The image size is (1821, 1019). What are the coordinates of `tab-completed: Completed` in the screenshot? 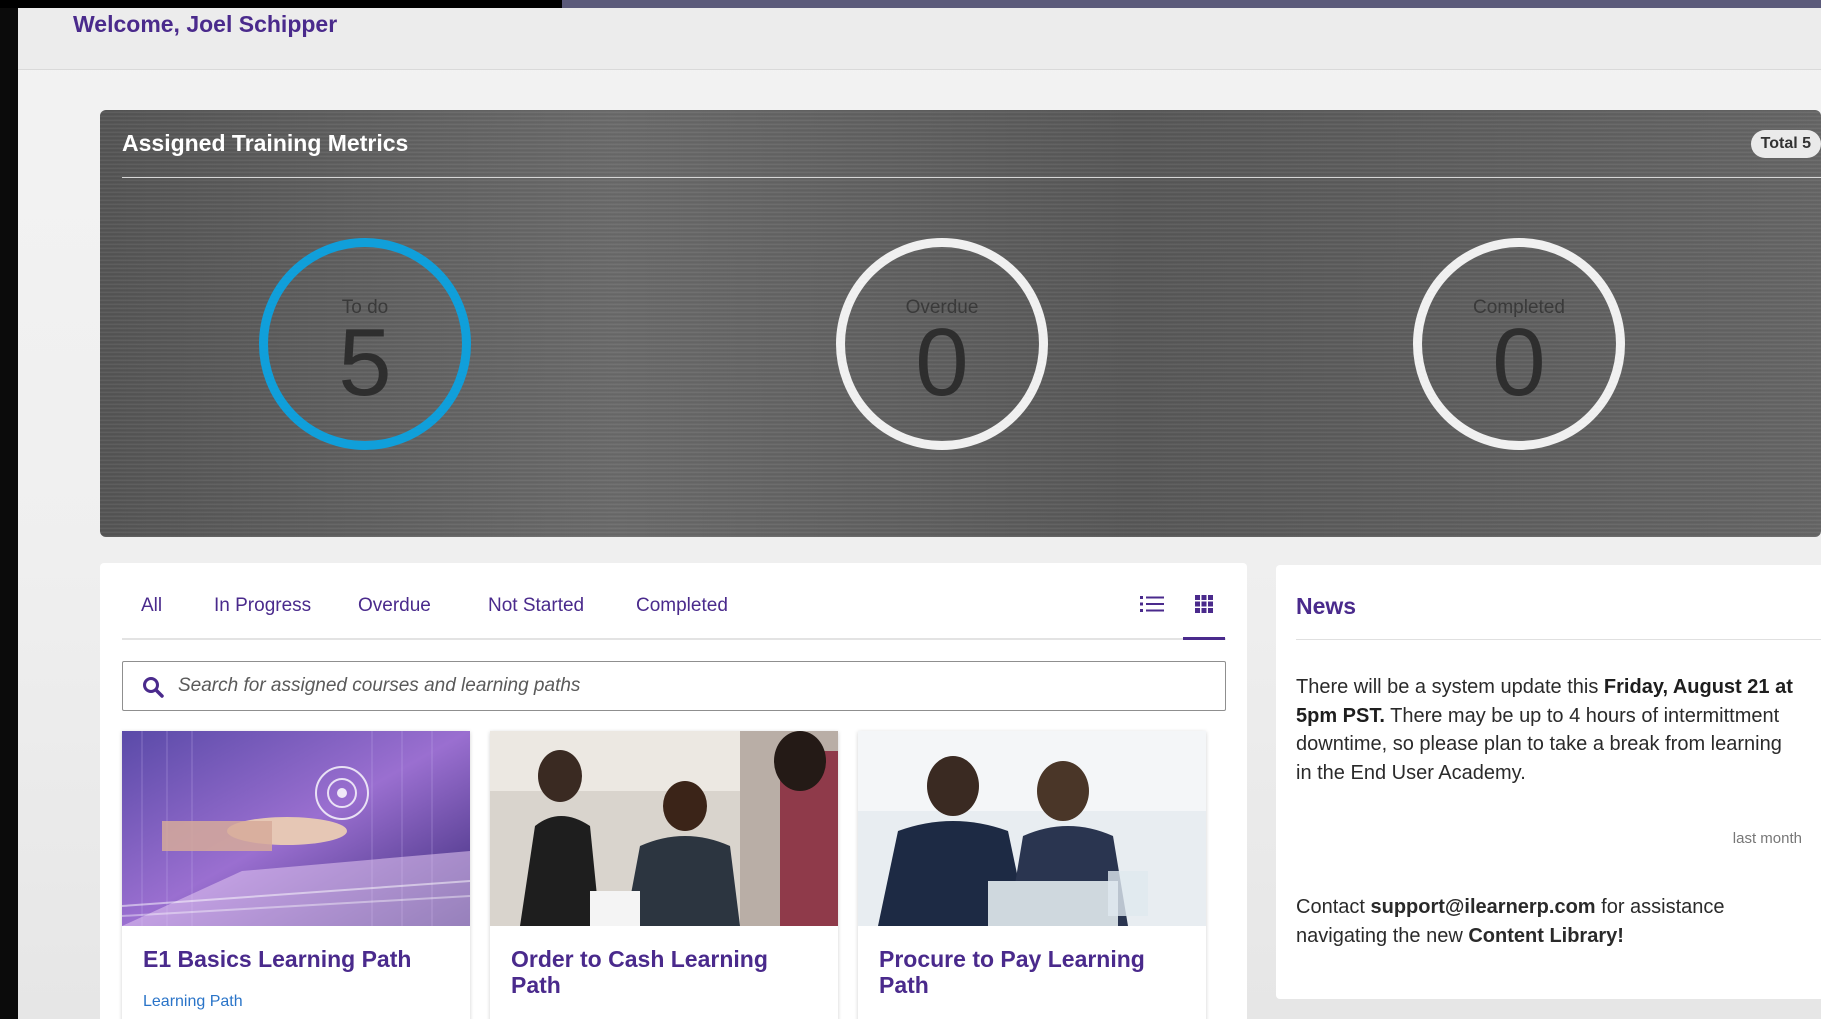 It's located at (682, 606).